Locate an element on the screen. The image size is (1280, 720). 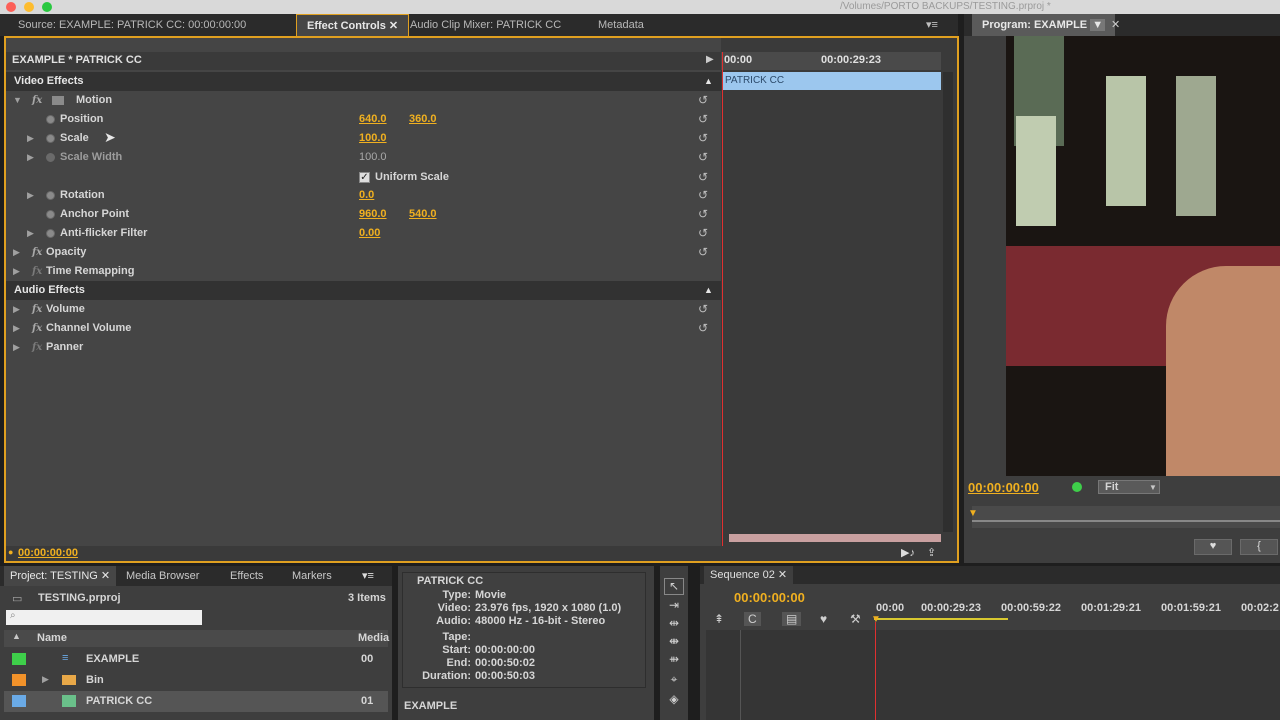
transform-icon is located at coordinates (58, 100).